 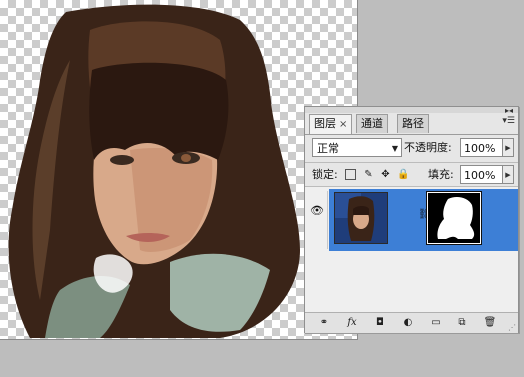 I want to click on layer-thumbnail-image, so click(x=361, y=218).